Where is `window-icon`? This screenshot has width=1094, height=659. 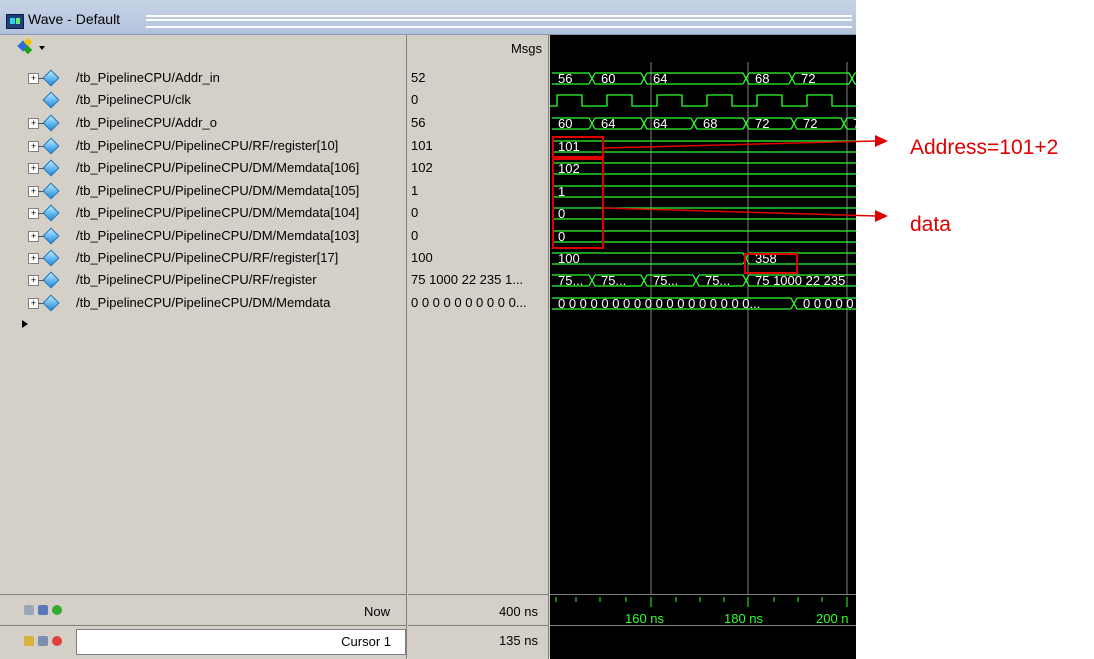
window-icon is located at coordinates (43, 610).